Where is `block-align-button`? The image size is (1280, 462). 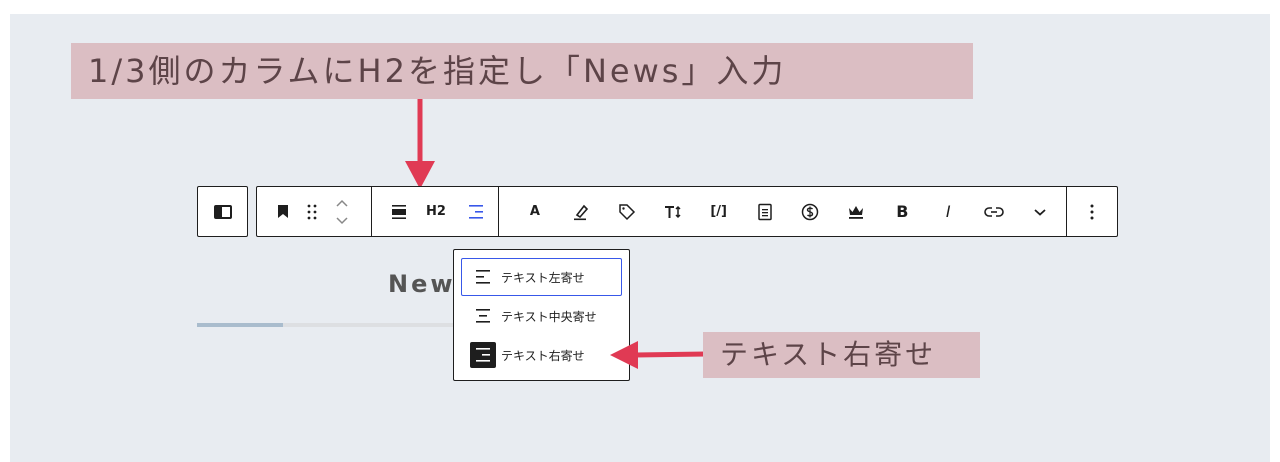
block-align-button is located at coordinates (399, 212).